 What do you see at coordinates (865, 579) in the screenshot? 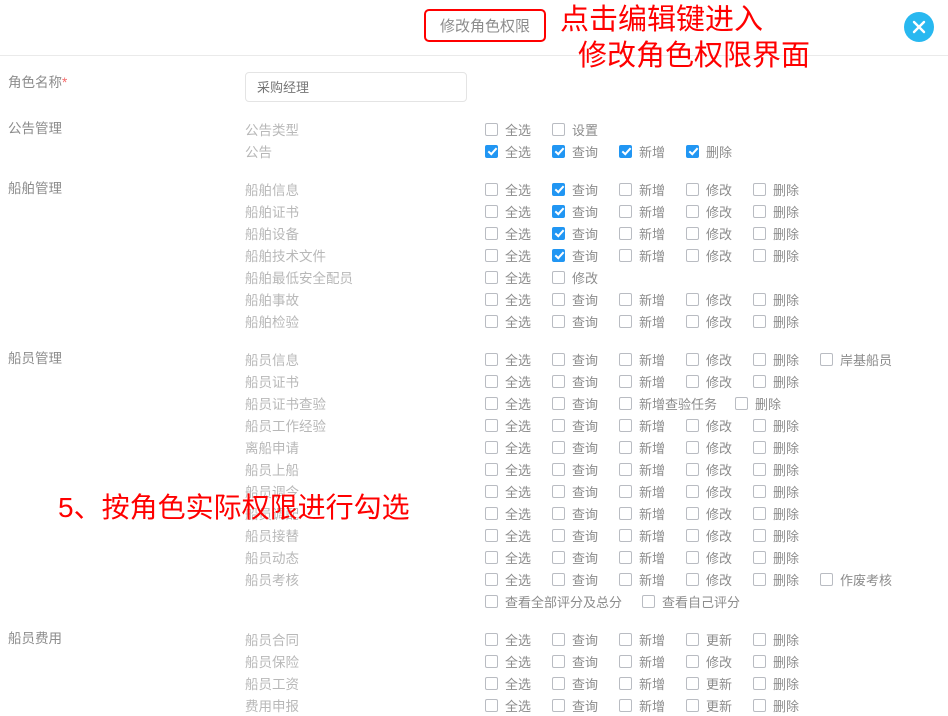
I see `checkbox-作废考核: 作废考核` at bounding box center [865, 579].